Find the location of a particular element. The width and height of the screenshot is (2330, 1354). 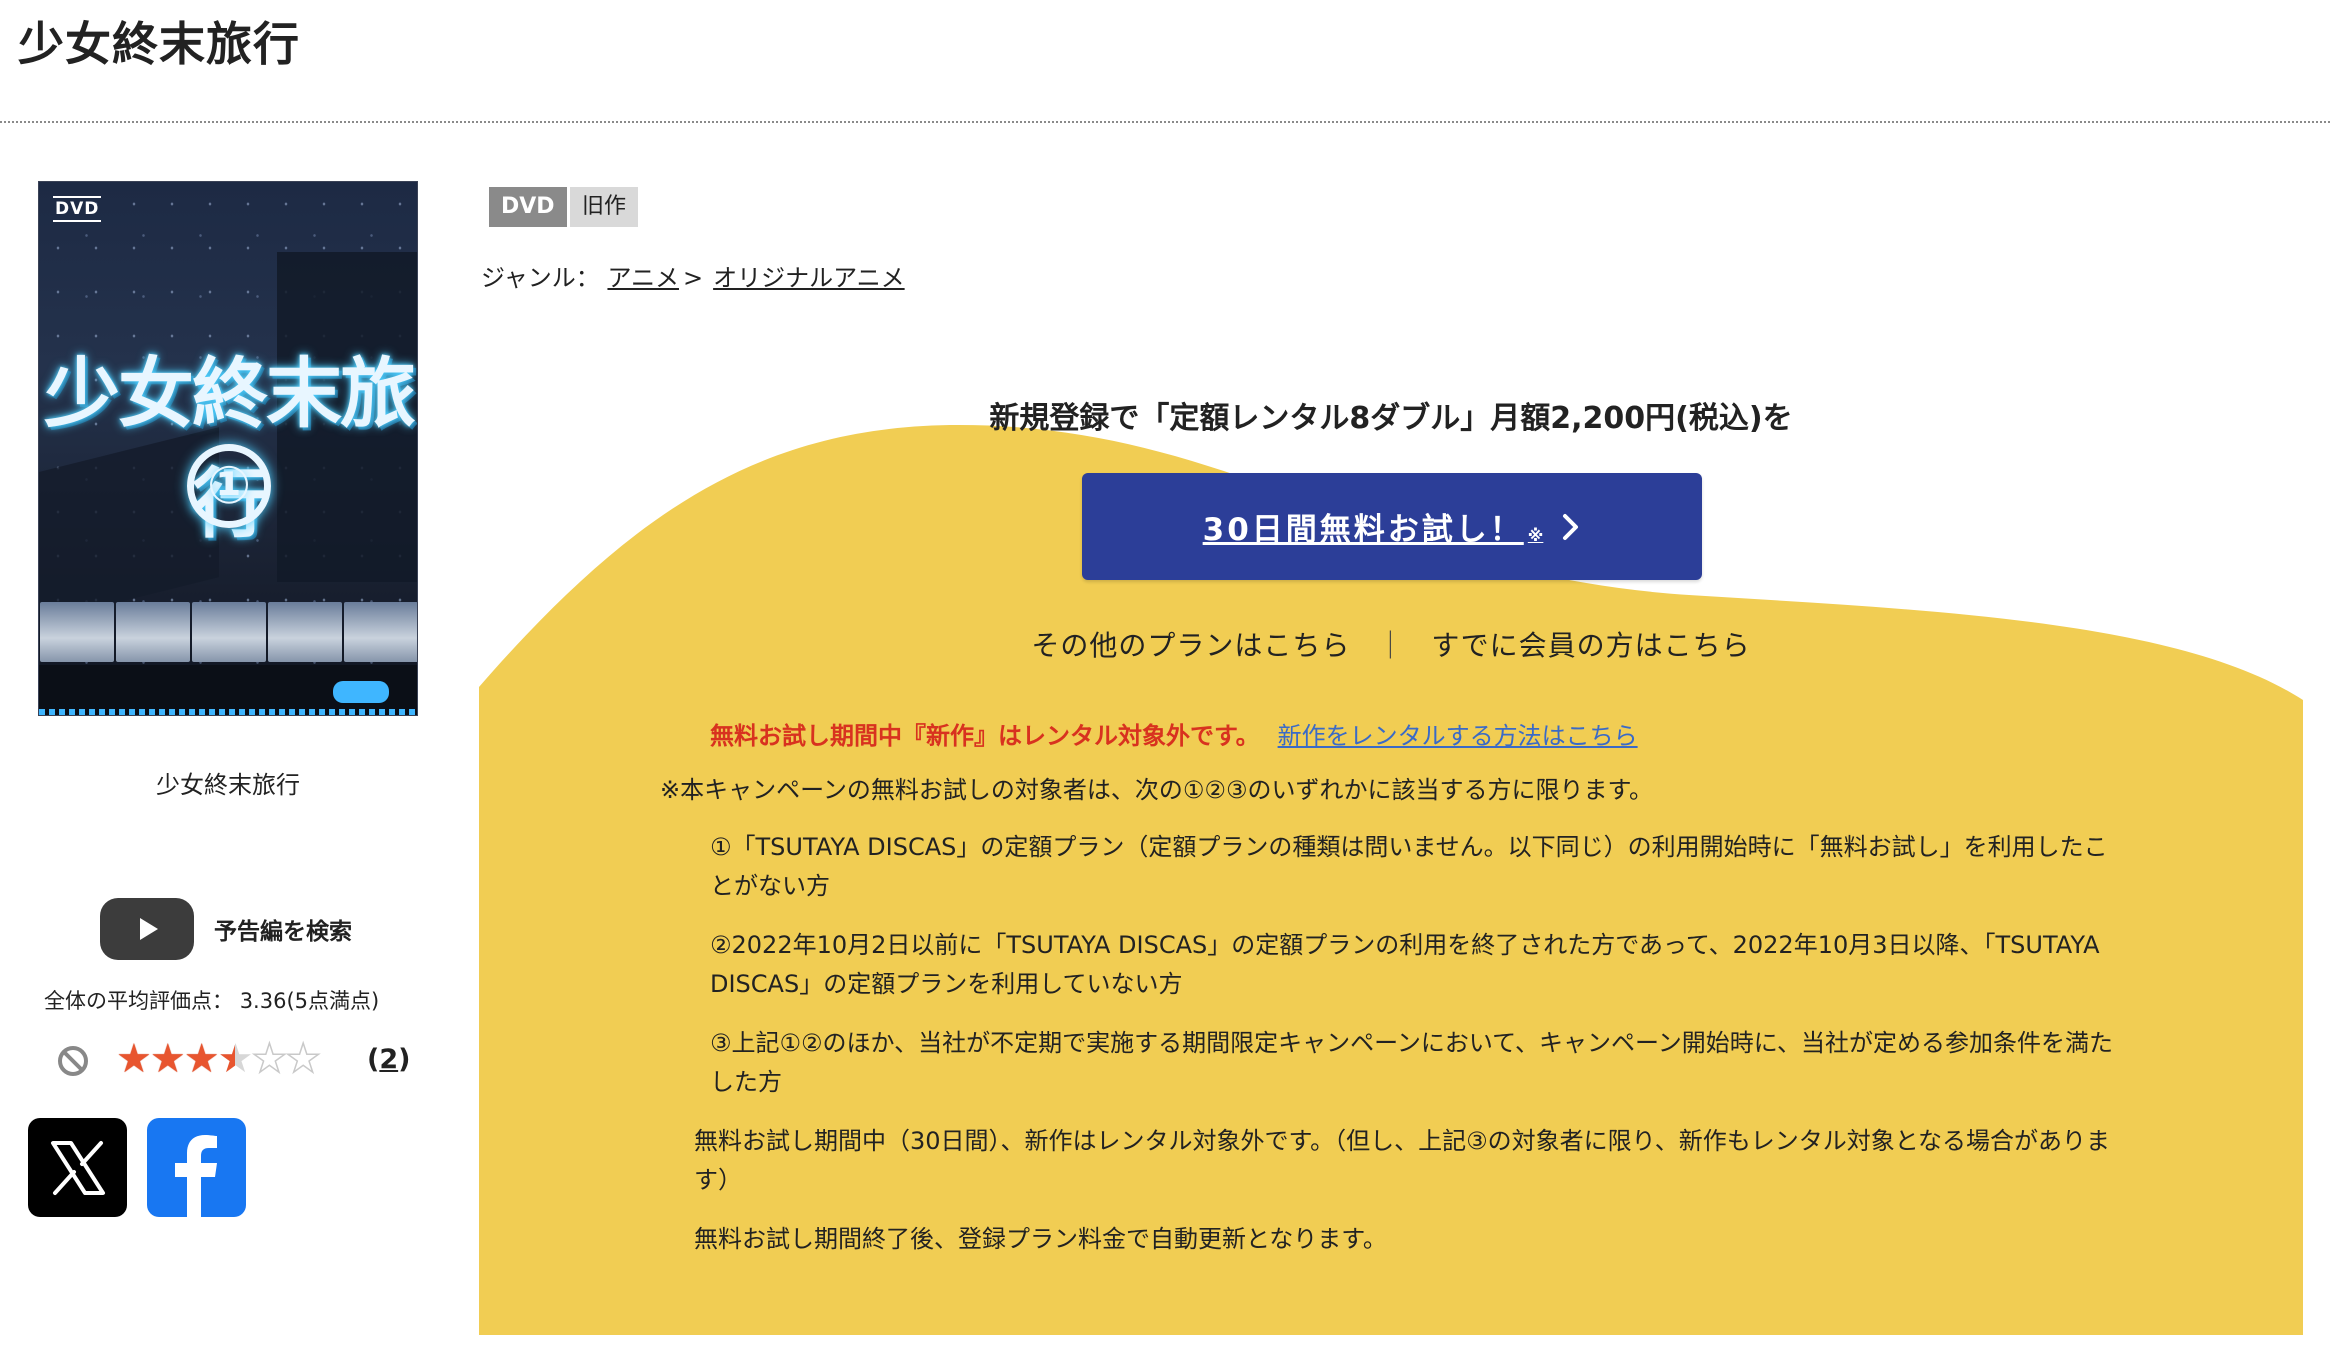

share-facebook-button is located at coordinates (196, 1167).